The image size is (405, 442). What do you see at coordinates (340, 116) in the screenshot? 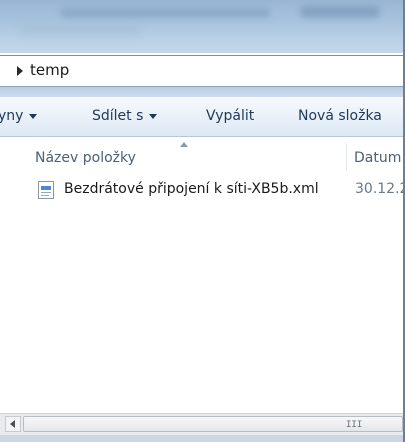
I see `new-folder-button: Nová složka` at bounding box center [340, 116].